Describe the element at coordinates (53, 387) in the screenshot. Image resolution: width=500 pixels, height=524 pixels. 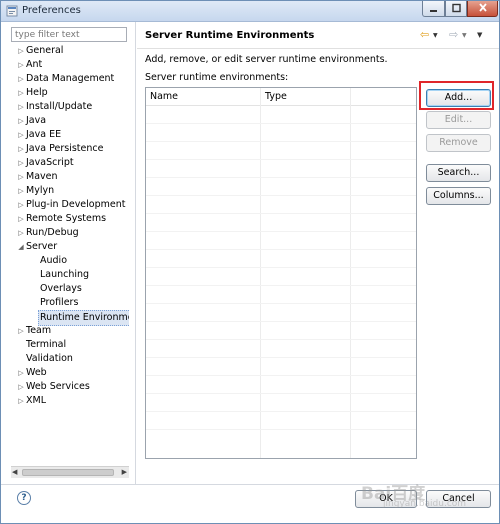
I see `tree-item-web-services: ▷ Web Services` at that location.